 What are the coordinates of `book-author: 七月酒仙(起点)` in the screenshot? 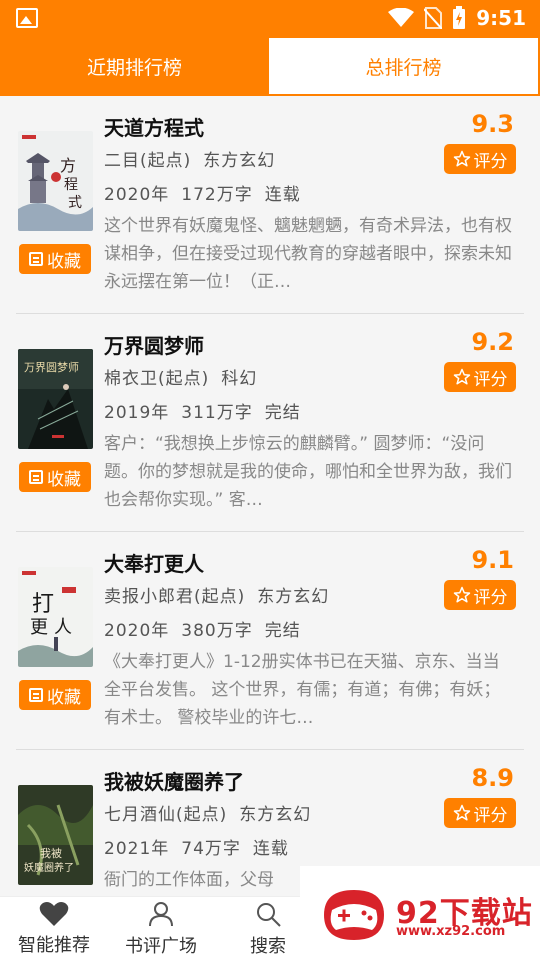 It's located at (166, 815).